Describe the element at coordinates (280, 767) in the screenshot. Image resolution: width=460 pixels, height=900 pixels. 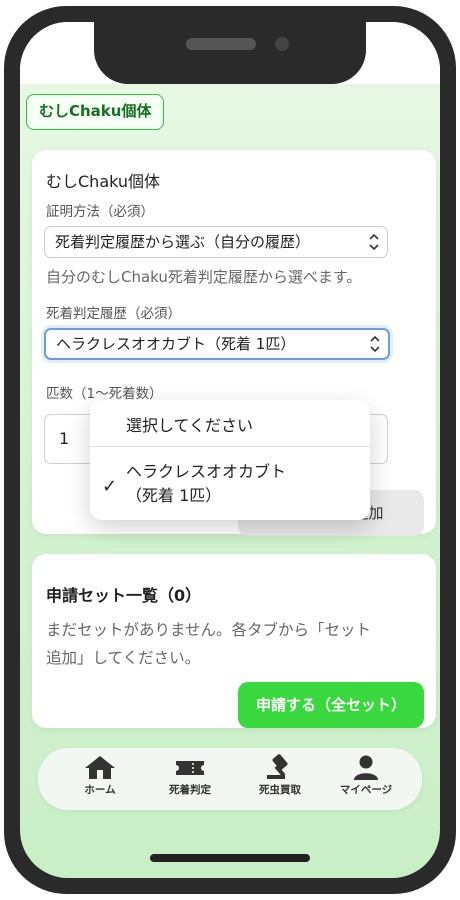
I see `gavel-icon` at that location.